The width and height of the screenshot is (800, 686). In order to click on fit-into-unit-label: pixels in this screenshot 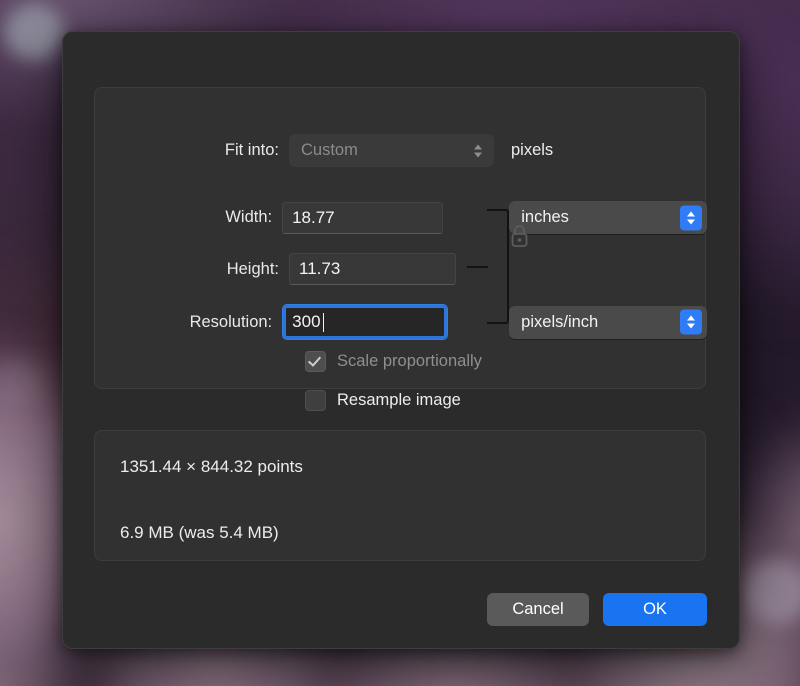, I will do `click(532, 150)`.